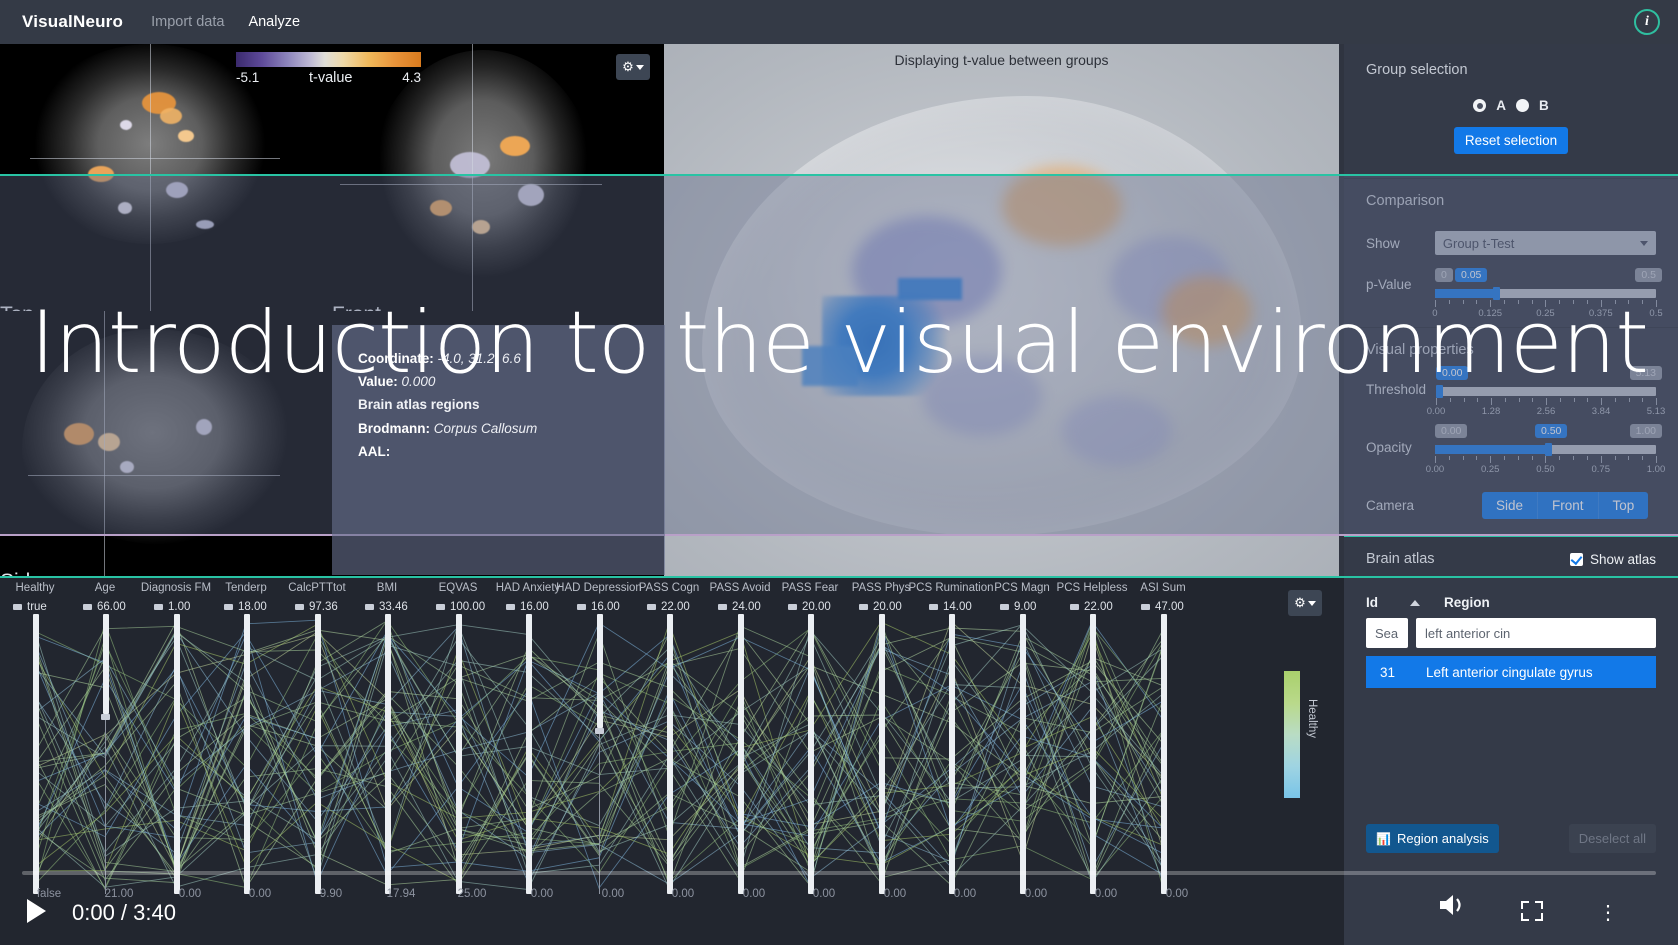 The height and width of the screenshot is (945, 1678). I want to click on pcp-axis-label: CalcPTTtot, so click(317, 588).